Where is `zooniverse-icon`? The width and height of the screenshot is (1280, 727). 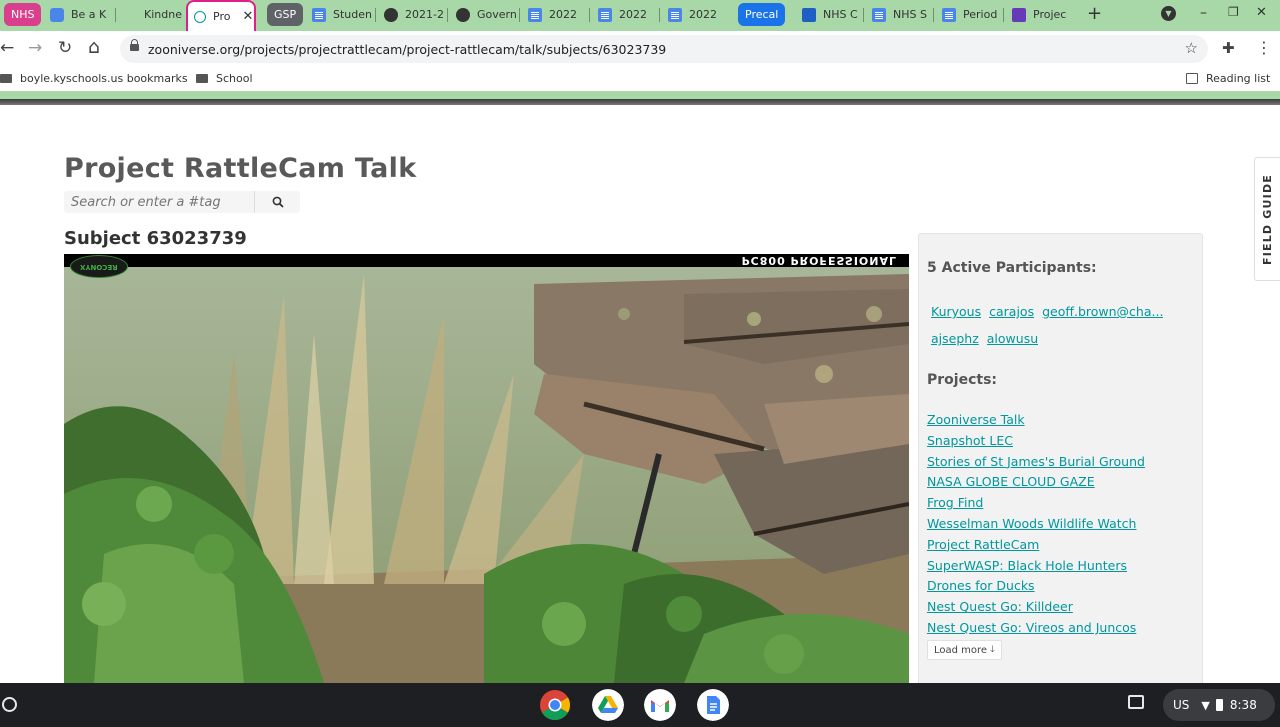 zooniverse-icon is located at coordinates (200, 16).